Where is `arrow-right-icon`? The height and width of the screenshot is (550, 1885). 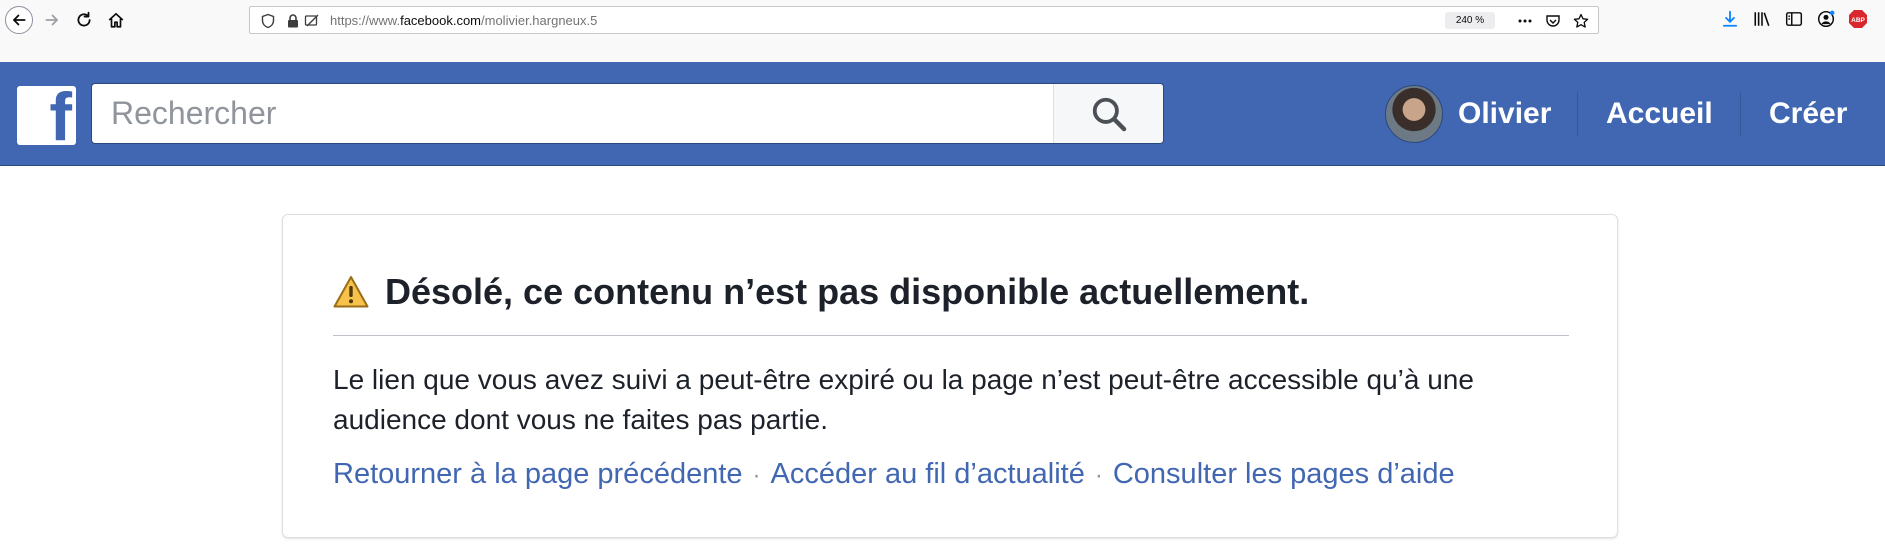 arrow-right-icon is located at coordinates (51, 20).